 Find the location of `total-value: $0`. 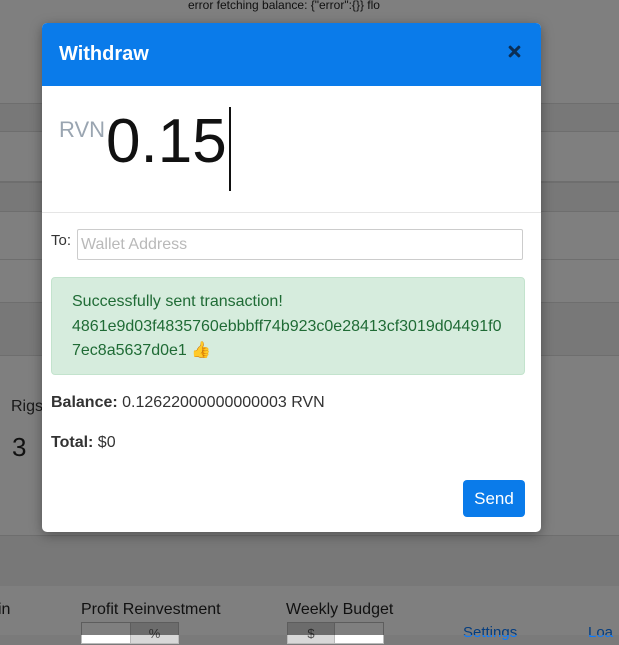

total-value: $0 is located at coordinates (104, 442).